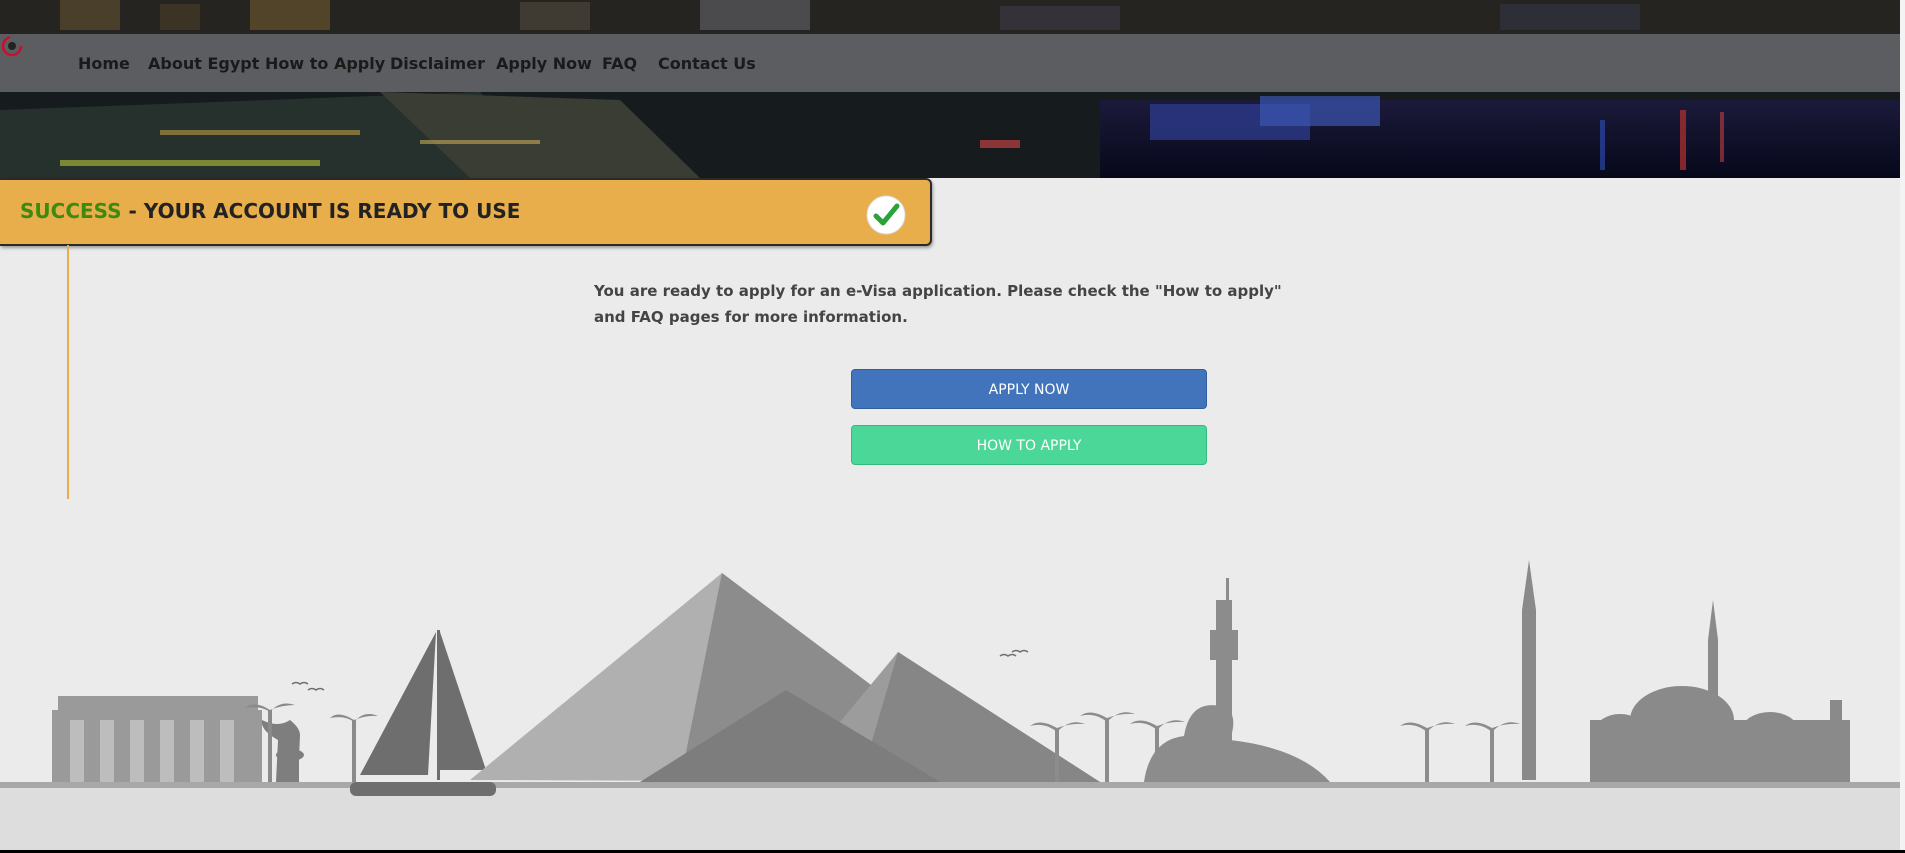 The image size is (1905, 853). I want to click on how-to-apply-button: HOW TO APPLY, so click(1029, 445).